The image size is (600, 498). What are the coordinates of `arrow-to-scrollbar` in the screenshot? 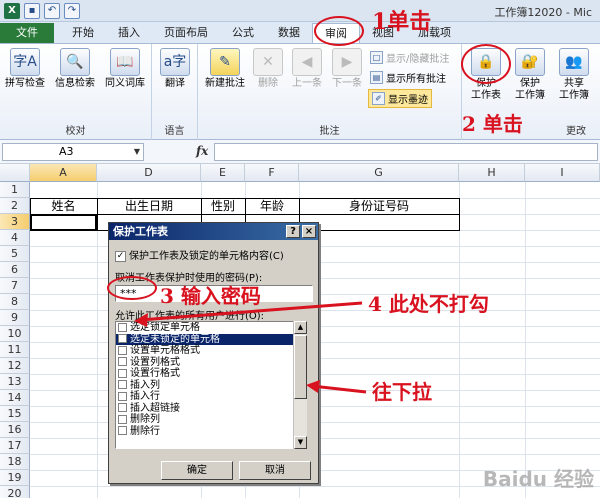 It's located at (339, 389).